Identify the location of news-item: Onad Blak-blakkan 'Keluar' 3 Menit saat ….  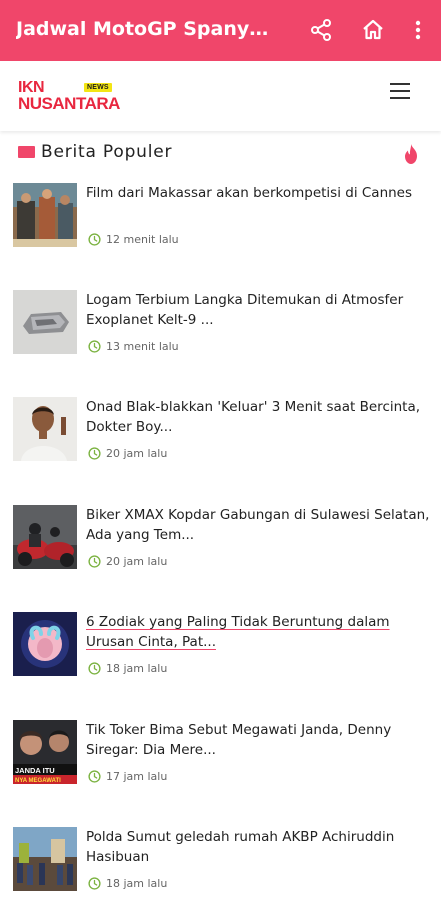
(223, 442).